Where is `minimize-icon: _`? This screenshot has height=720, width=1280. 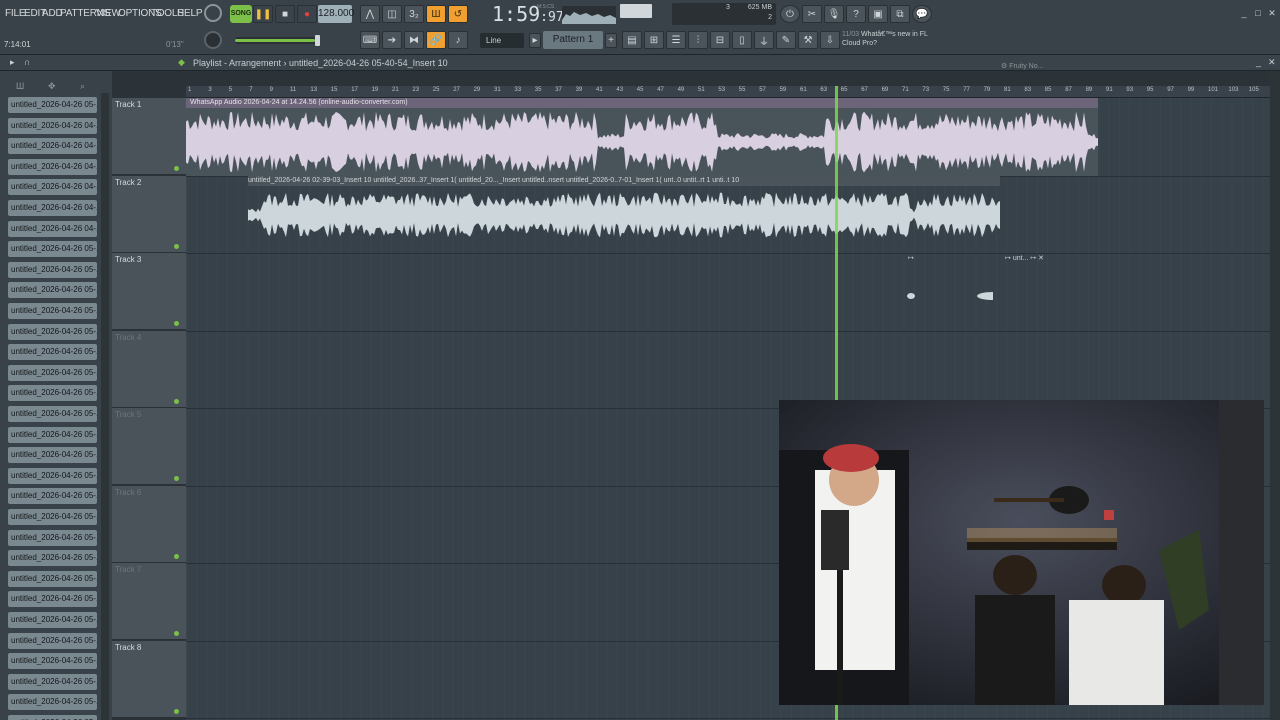
minimize-icon: _ is located at coordinates (1244, 13).